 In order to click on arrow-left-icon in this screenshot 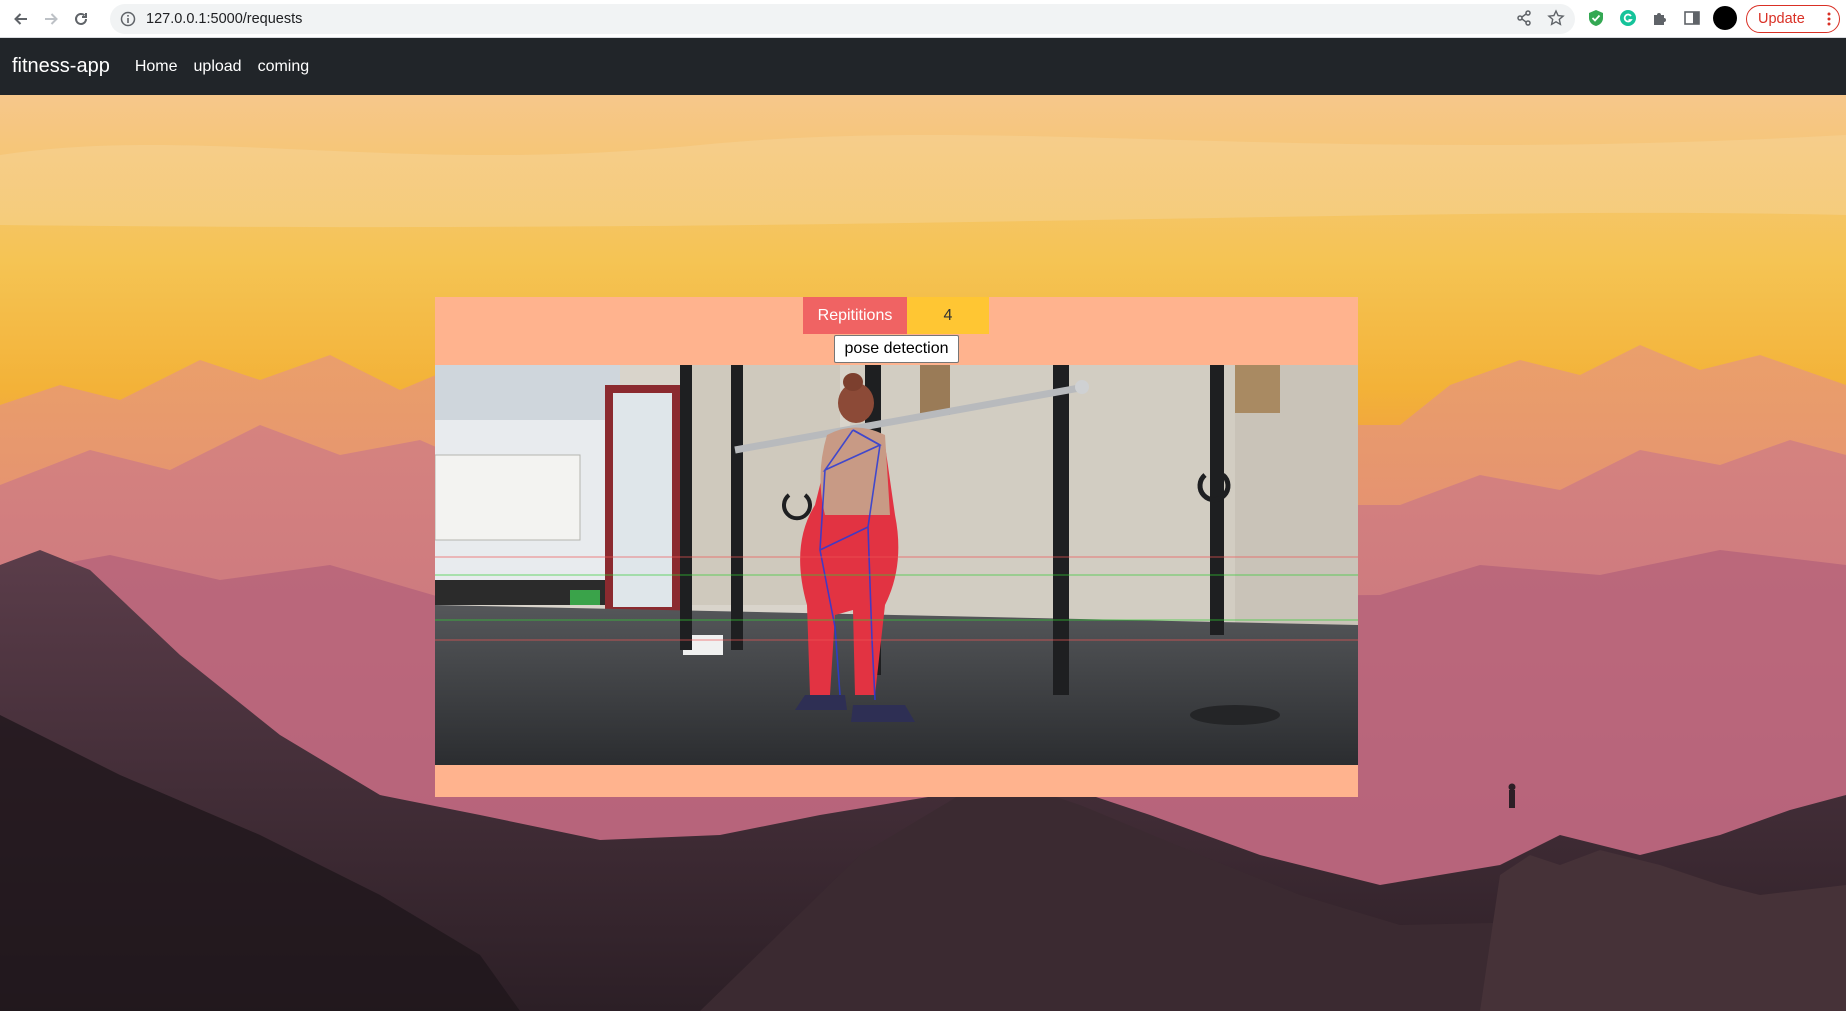, I will do `click(20, 18)`.